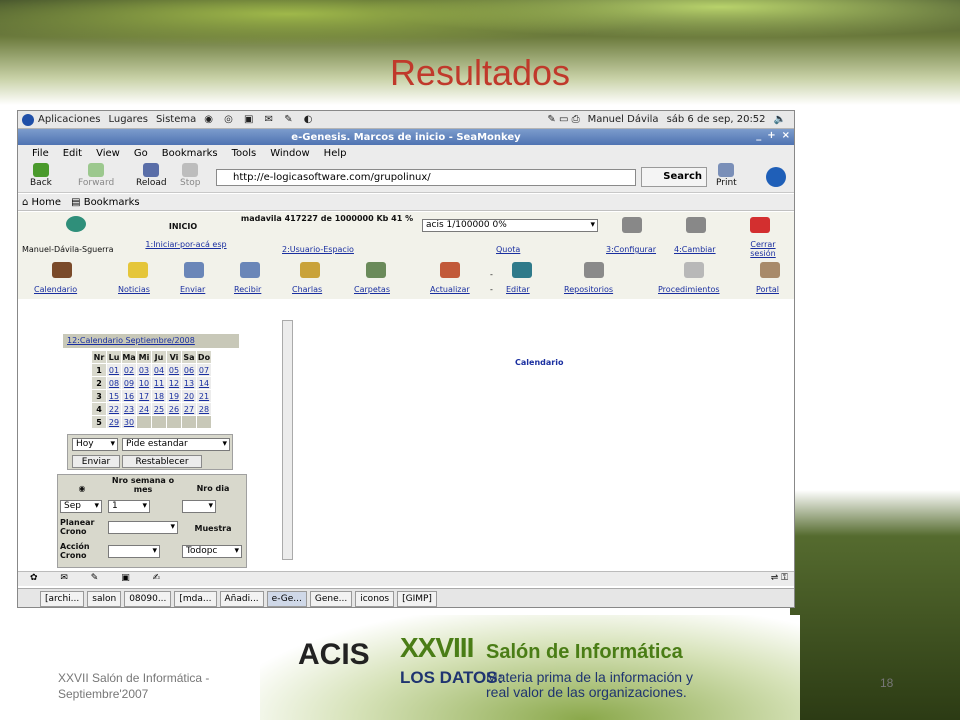 The image size is (960, 720). Describe the element at coordinates (212, 551) in the screenshot. I see `todopc-select: Todopc` at that location.